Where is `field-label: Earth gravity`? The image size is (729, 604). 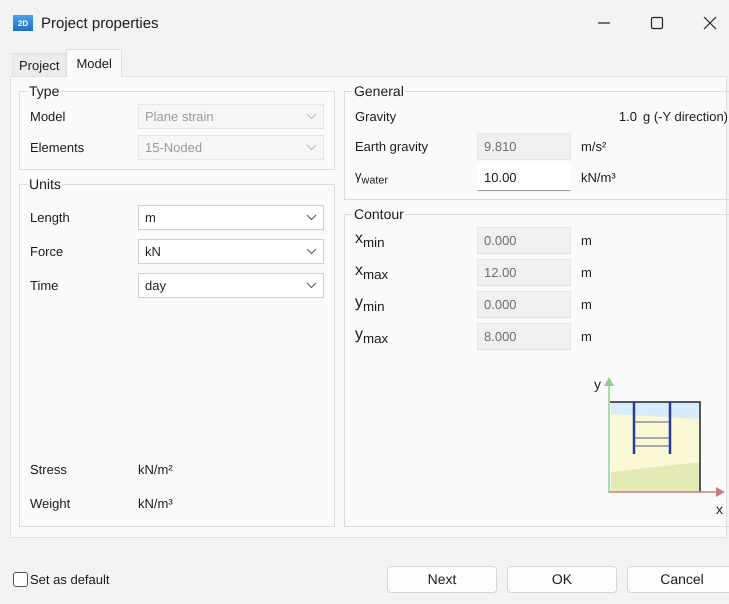
field-label: Earth gravity is located at coordinates (392, 146).